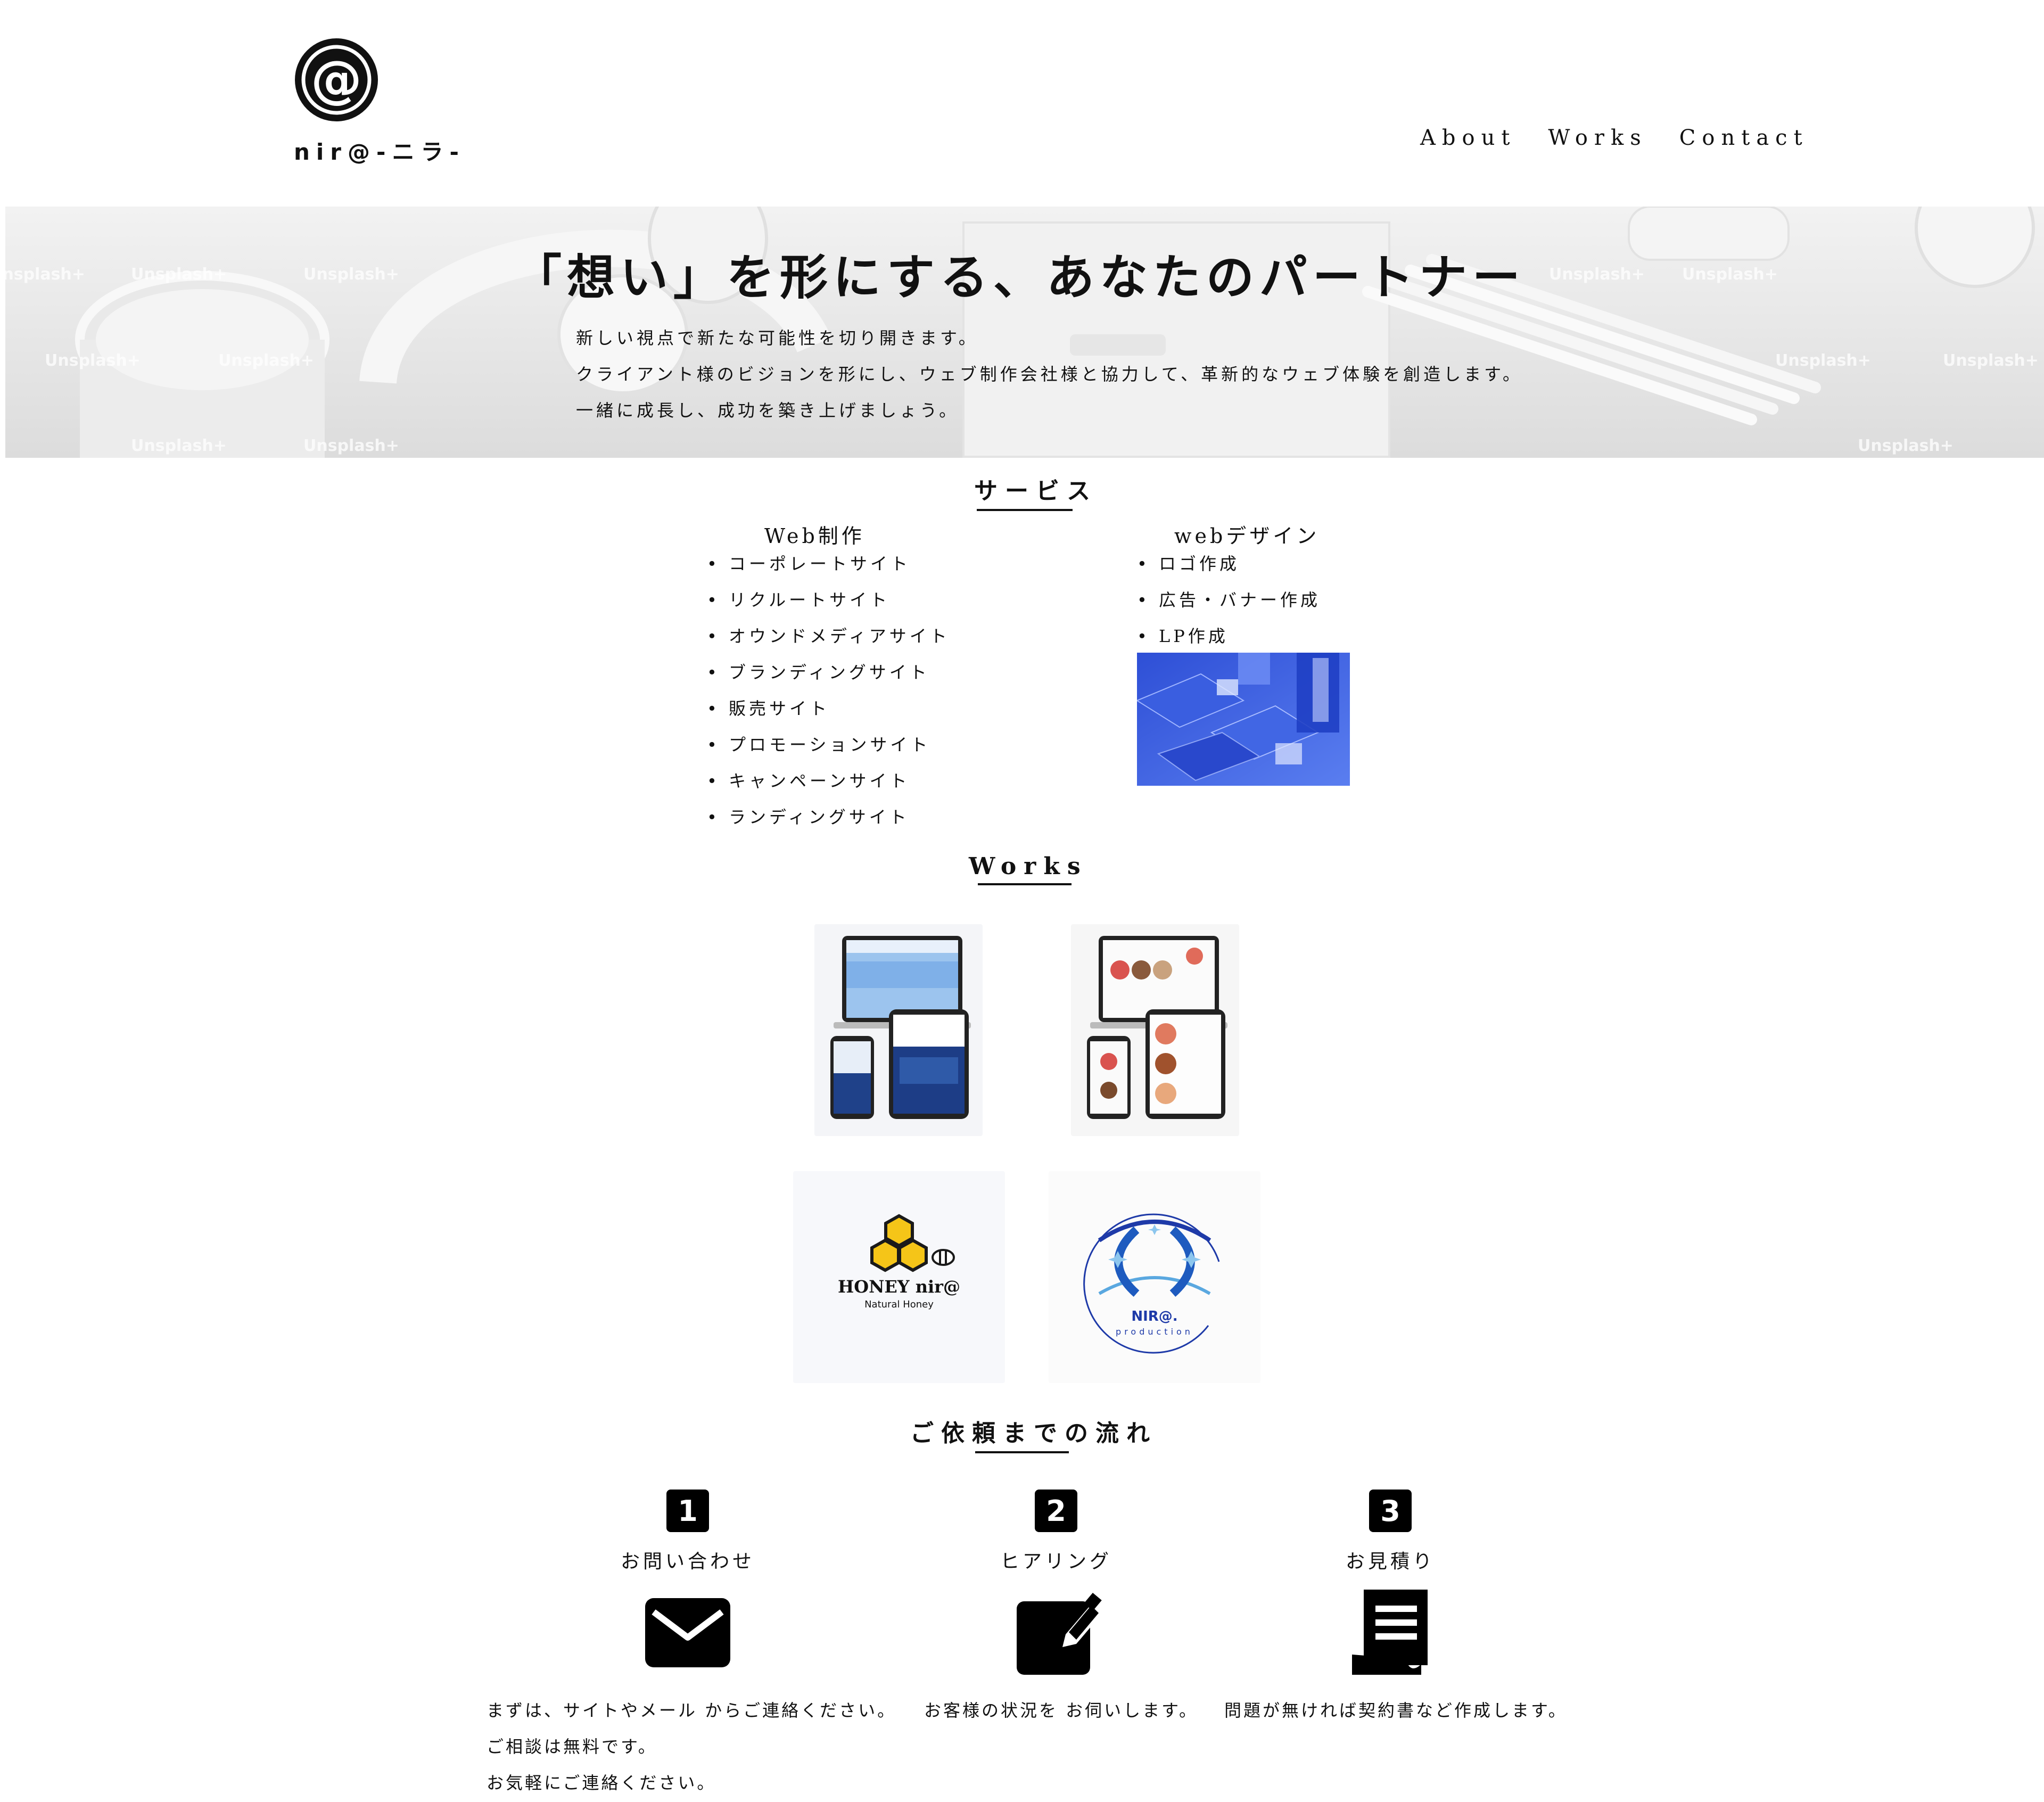 Image resolution: width=2044 pixels, height=1802 pixels. I want to click on service-column-title: webデザイン, so click(1247, 536).